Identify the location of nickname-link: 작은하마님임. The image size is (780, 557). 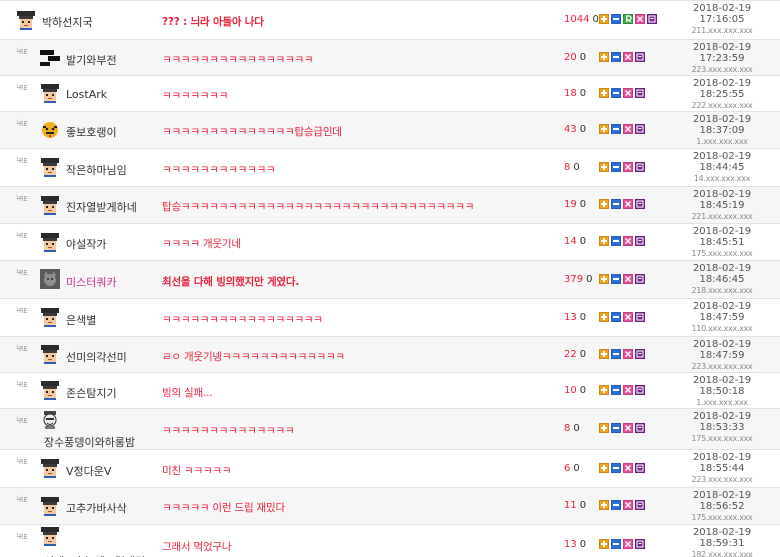
(96, 170).